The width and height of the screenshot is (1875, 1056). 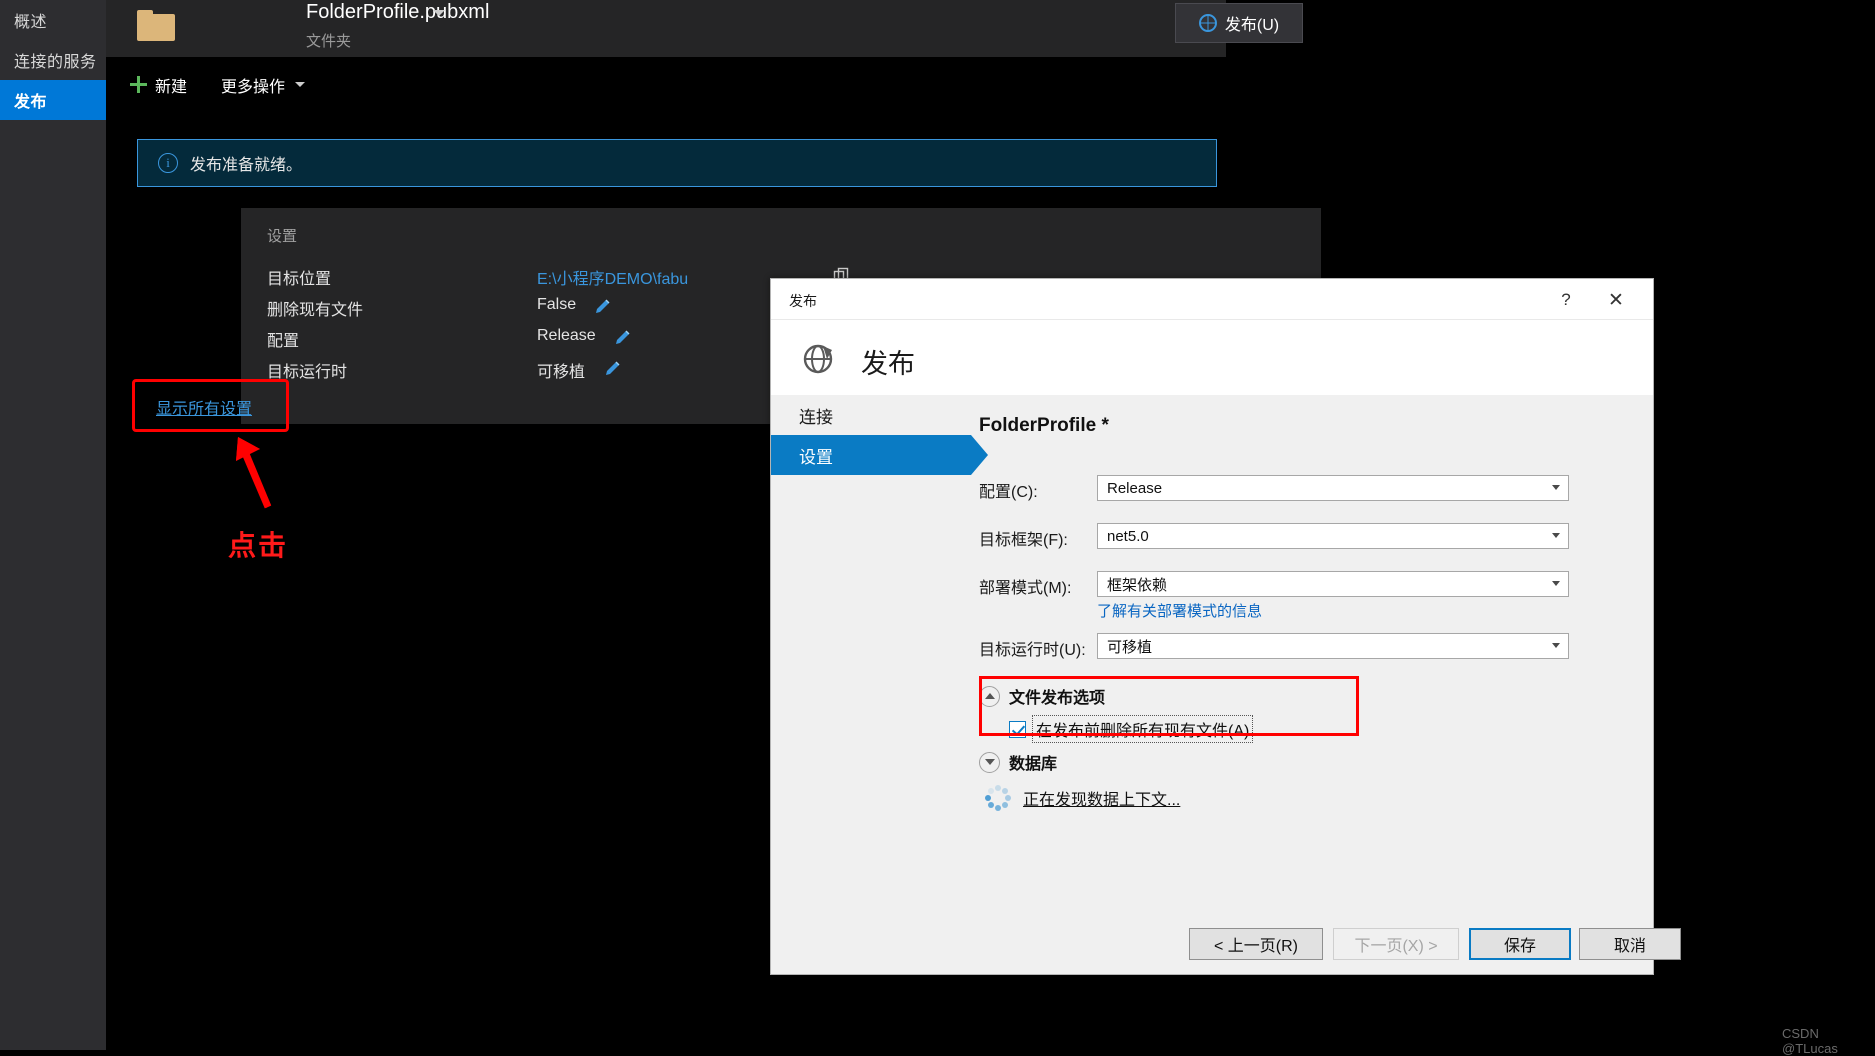 I want to click on field-label: 配置(C):, so click(x=1008, y=492).